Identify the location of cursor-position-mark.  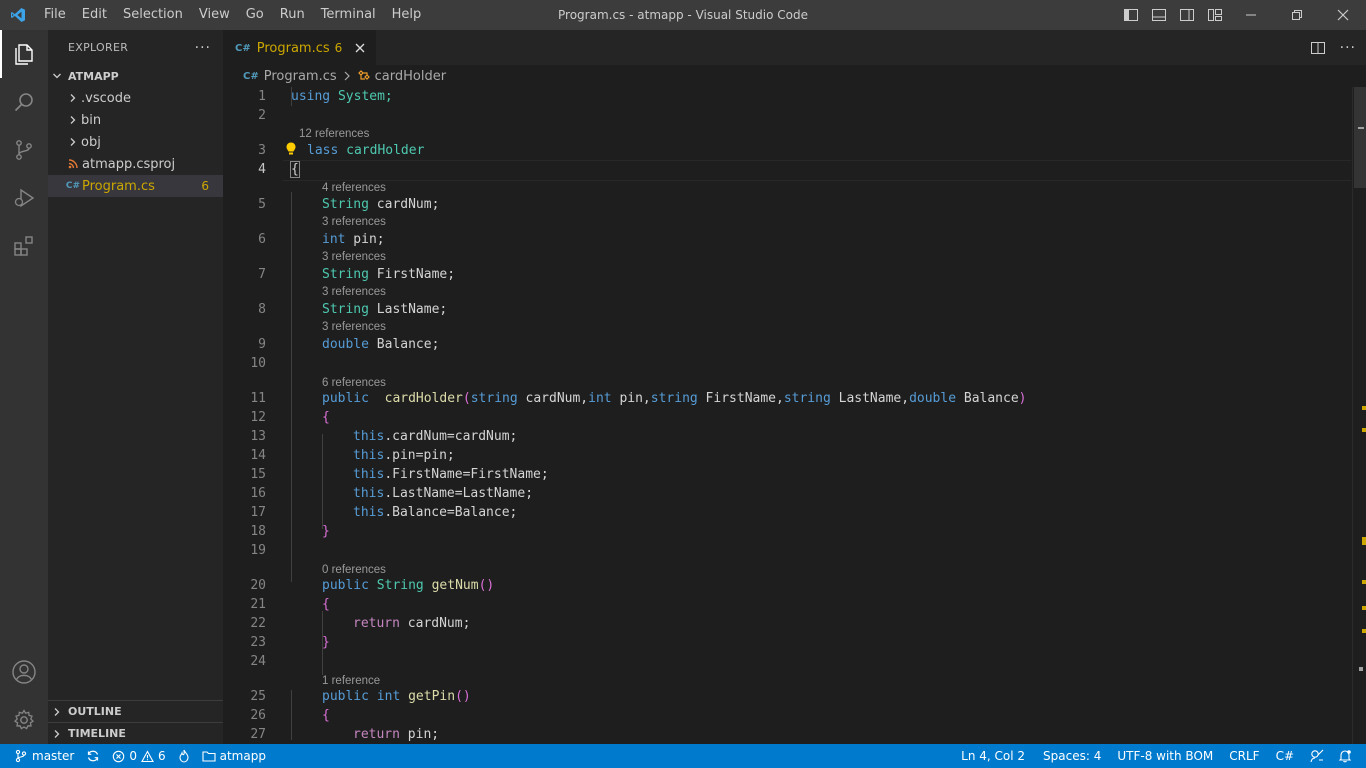
(1361, 128).